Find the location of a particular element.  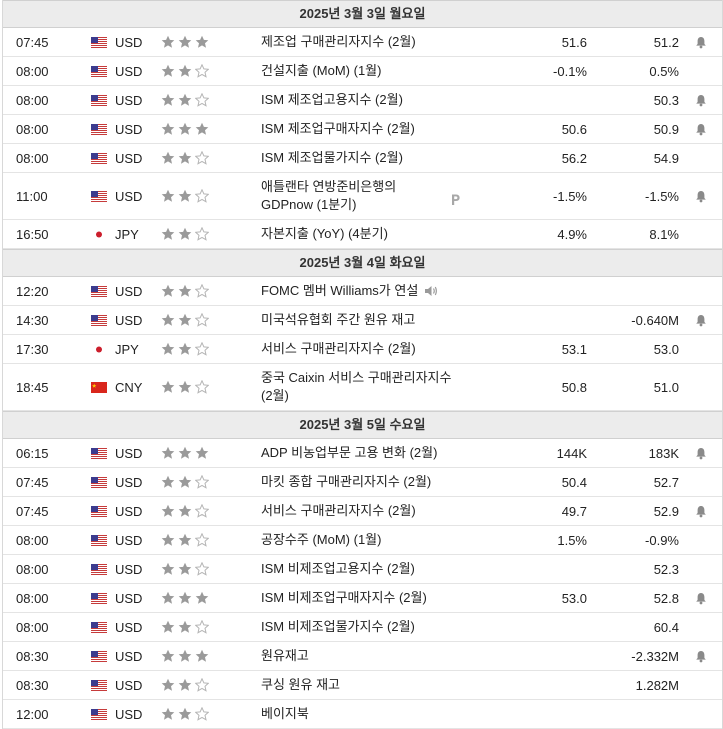

event-row: 08:00 USD ISM 비제조업구매자지수 (2월) 53.0 52.8 is located at coordinates (362, 598).